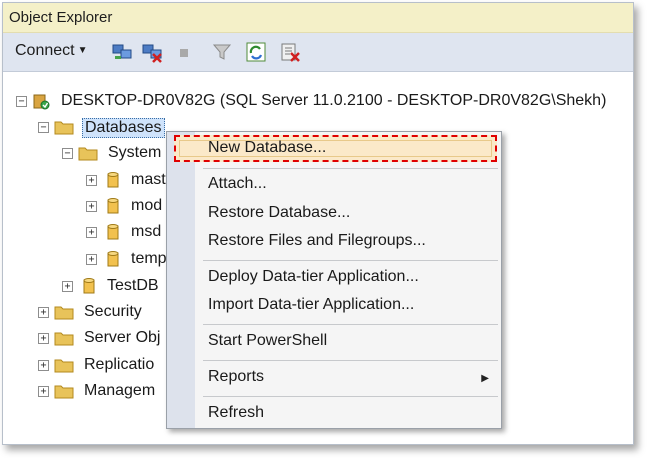  Describe the element at coordinates (181, 280) in the screenshot. I see `menu-gutter` at that location.